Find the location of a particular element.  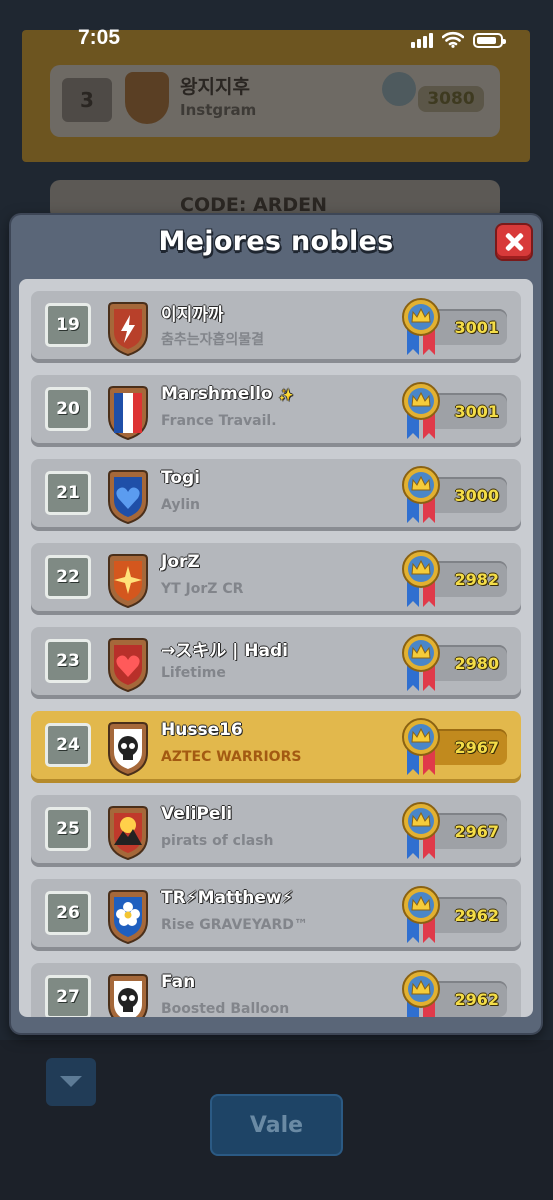

clan-name: Lifetime is located at coordinates (193, 673).